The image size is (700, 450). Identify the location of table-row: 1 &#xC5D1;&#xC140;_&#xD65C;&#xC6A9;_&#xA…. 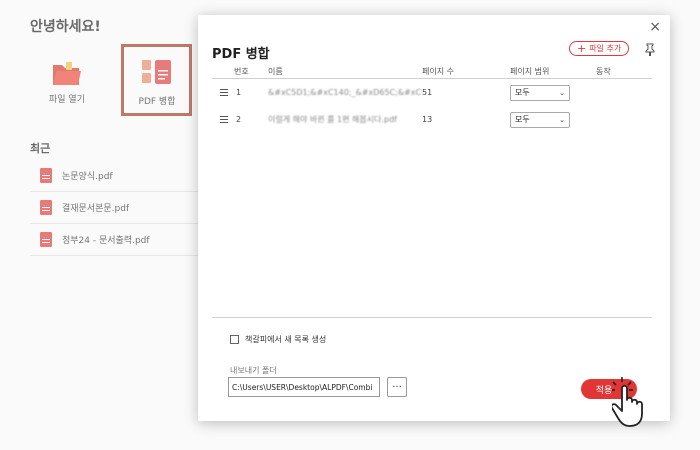
(432, 92).